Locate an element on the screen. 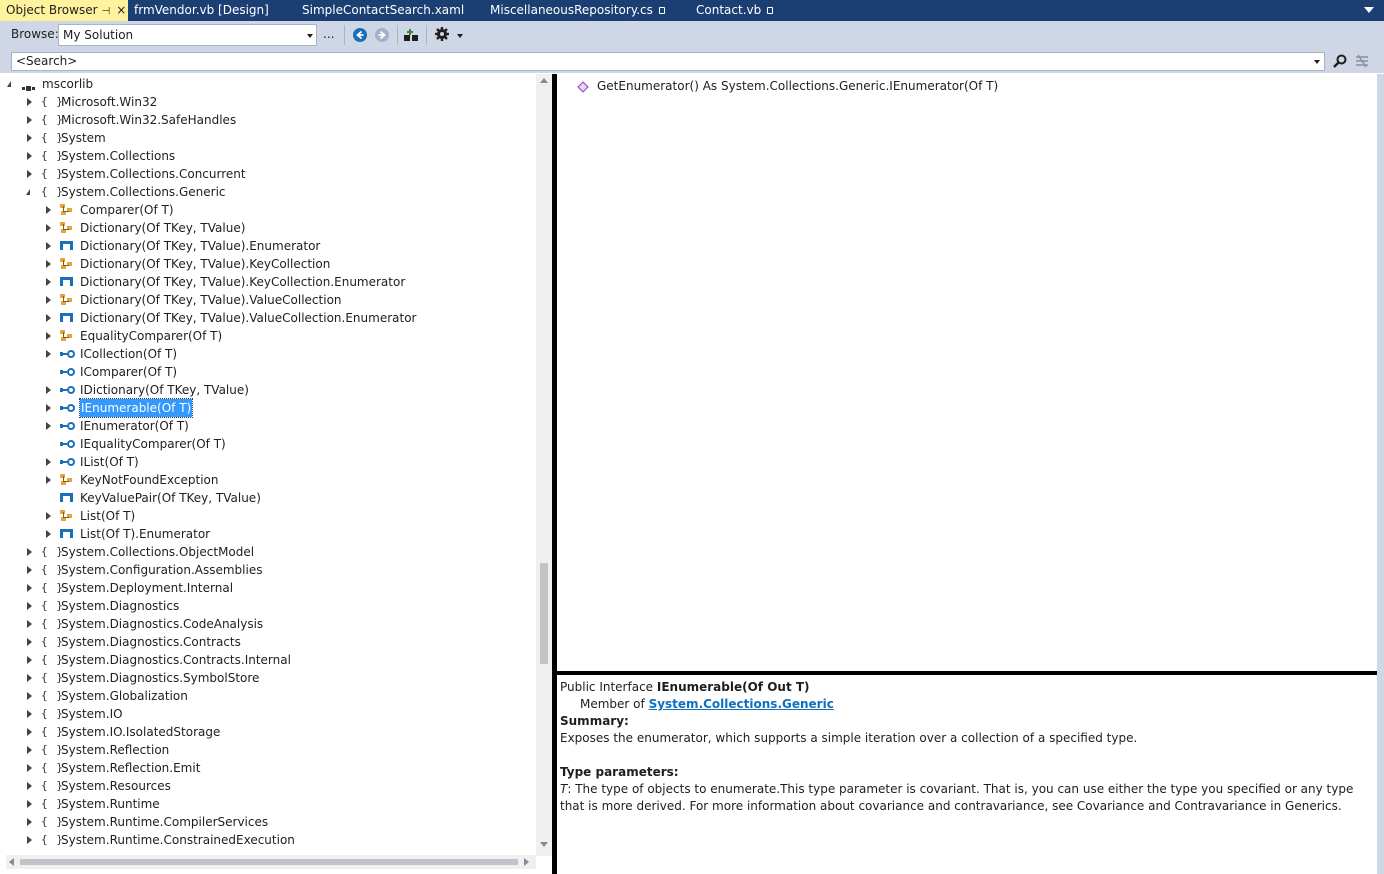 This screenshot has height=874, width=1384. scroll-left-icon is located at coordinates (11, 862).